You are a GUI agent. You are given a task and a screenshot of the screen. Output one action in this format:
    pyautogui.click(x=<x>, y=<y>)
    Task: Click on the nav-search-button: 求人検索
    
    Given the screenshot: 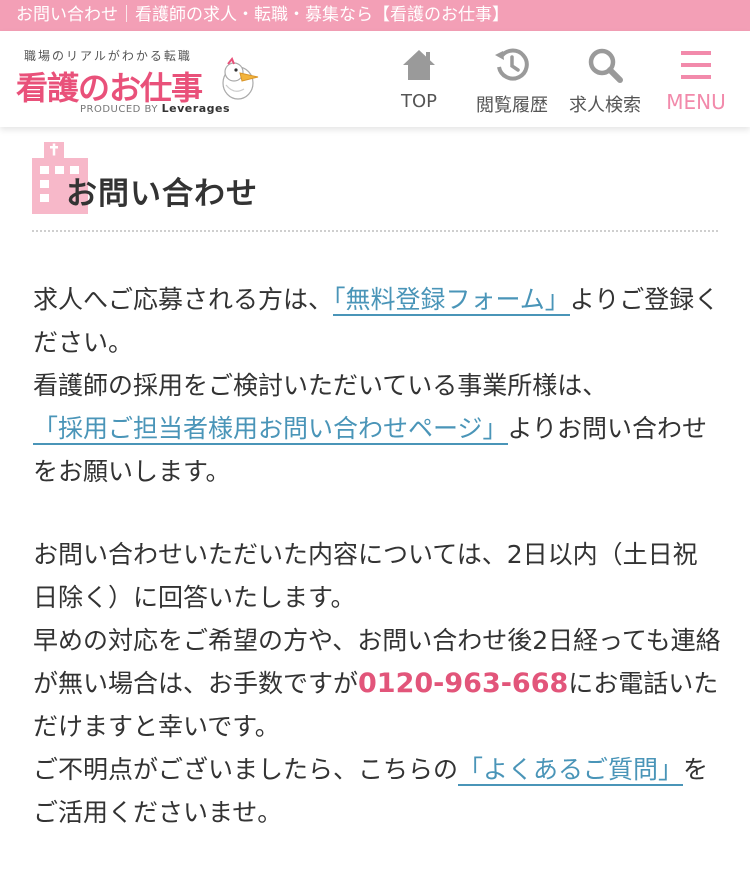 What is the action you would take?
    pyautogui.click(x=605, y=81)
    